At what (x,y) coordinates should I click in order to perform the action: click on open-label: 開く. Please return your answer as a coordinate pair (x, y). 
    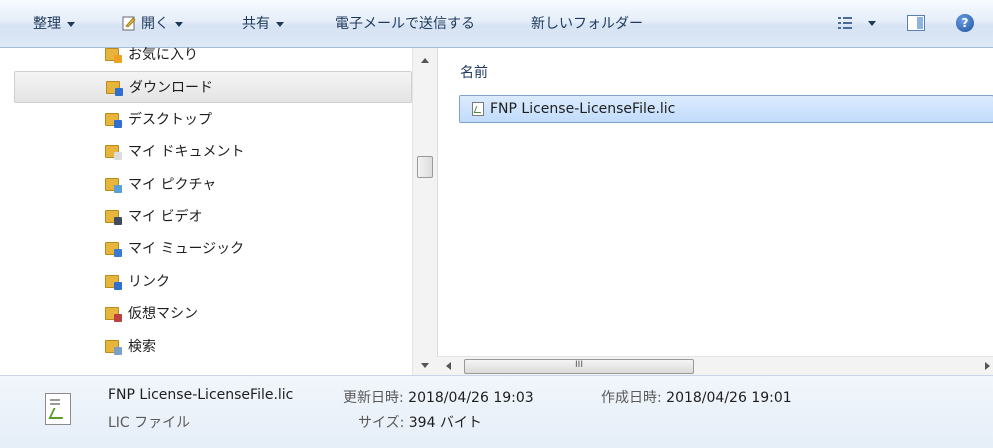
    Looking at the image, I should click on (155, 24).